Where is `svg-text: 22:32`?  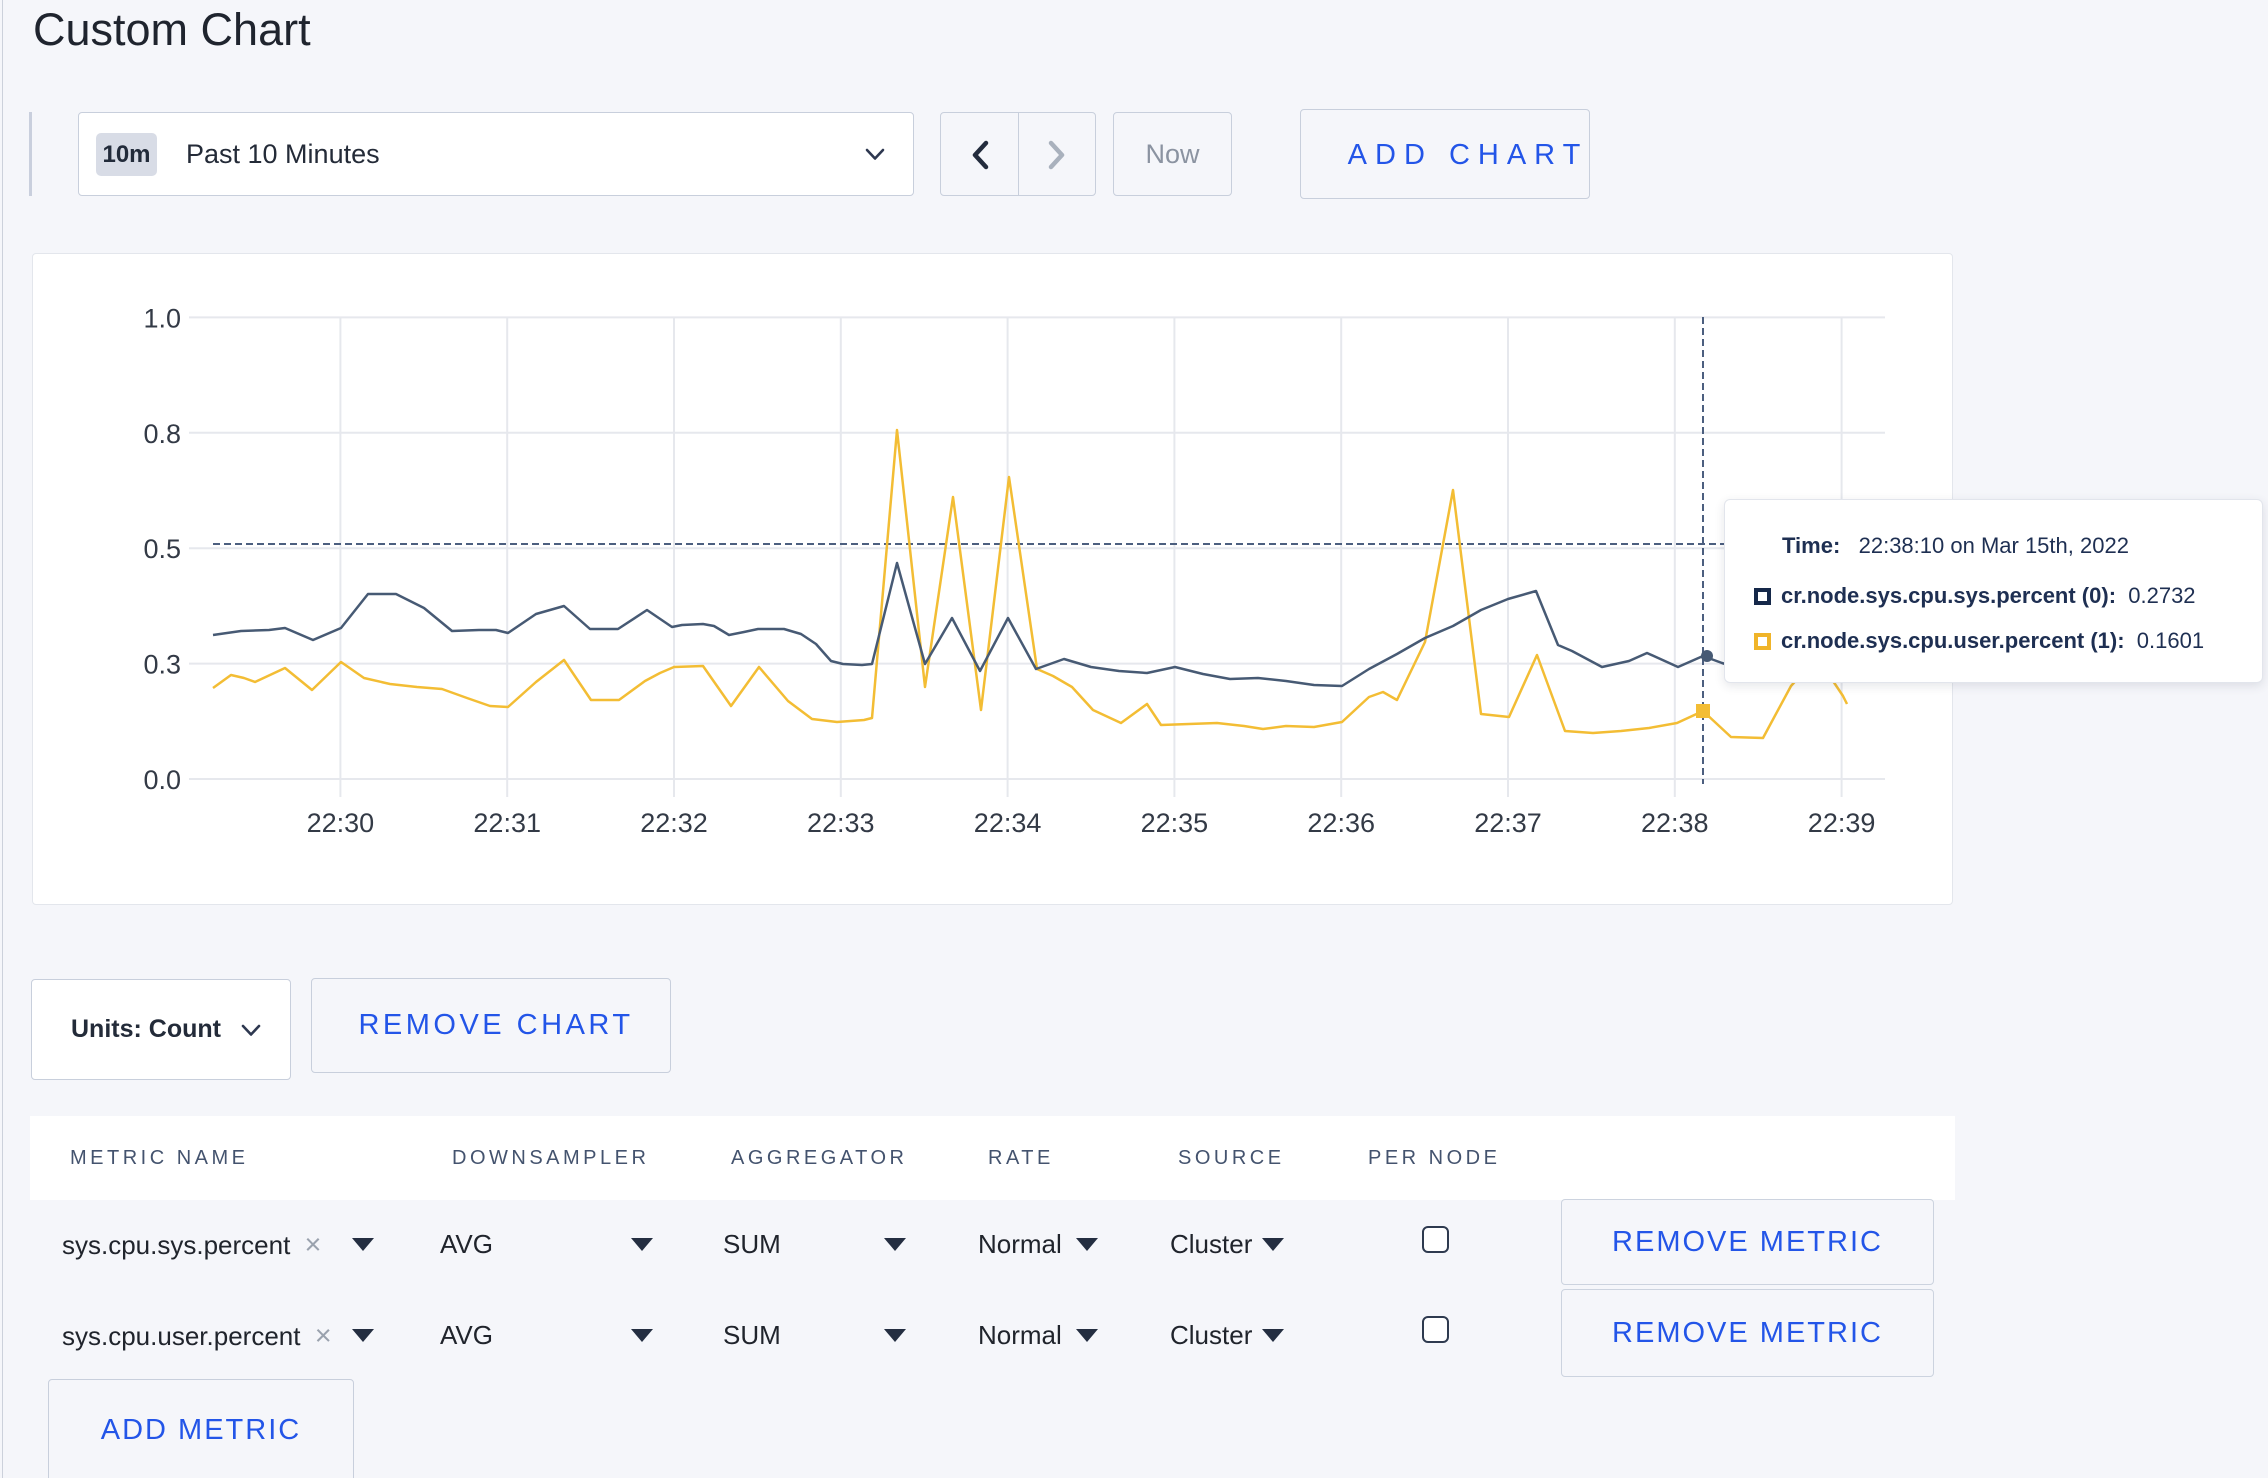 svg-text: 22:32 is located at coordinates (674, 823).